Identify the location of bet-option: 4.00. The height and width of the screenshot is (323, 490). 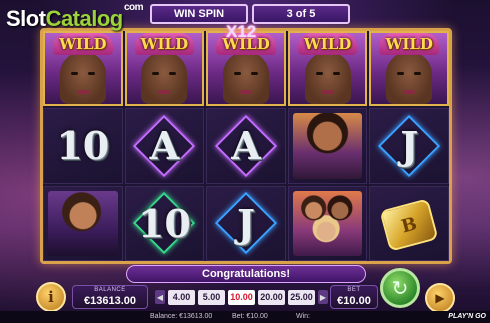
(181, 297).